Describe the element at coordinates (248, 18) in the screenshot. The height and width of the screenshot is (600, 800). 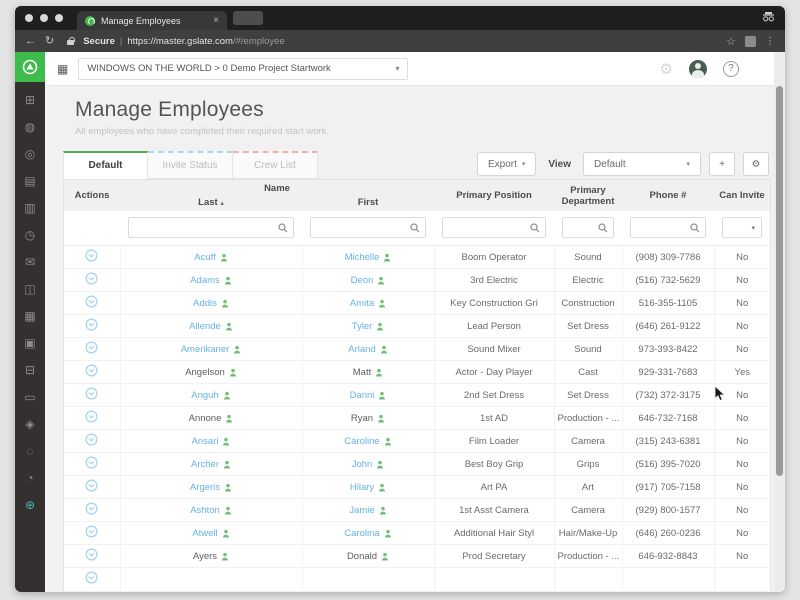
I see `new-tab-button` at that location.